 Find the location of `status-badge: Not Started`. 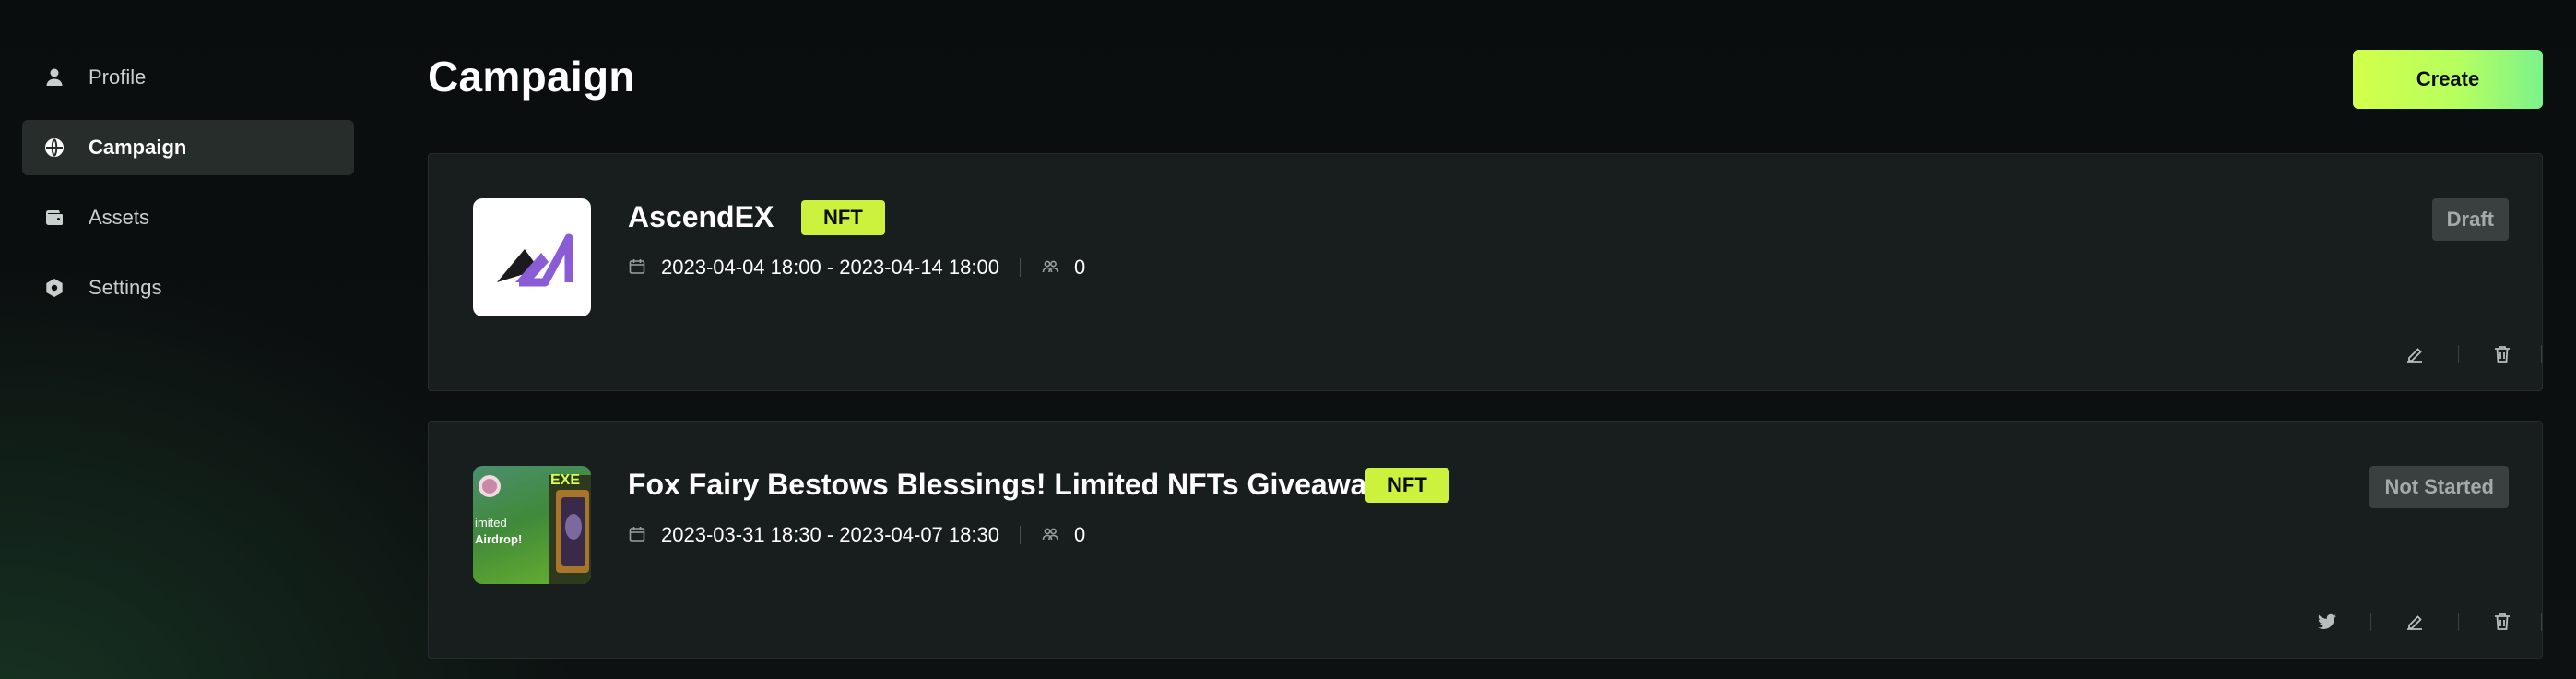

status-badge: Not Started is located at coordinates (2439, 487).